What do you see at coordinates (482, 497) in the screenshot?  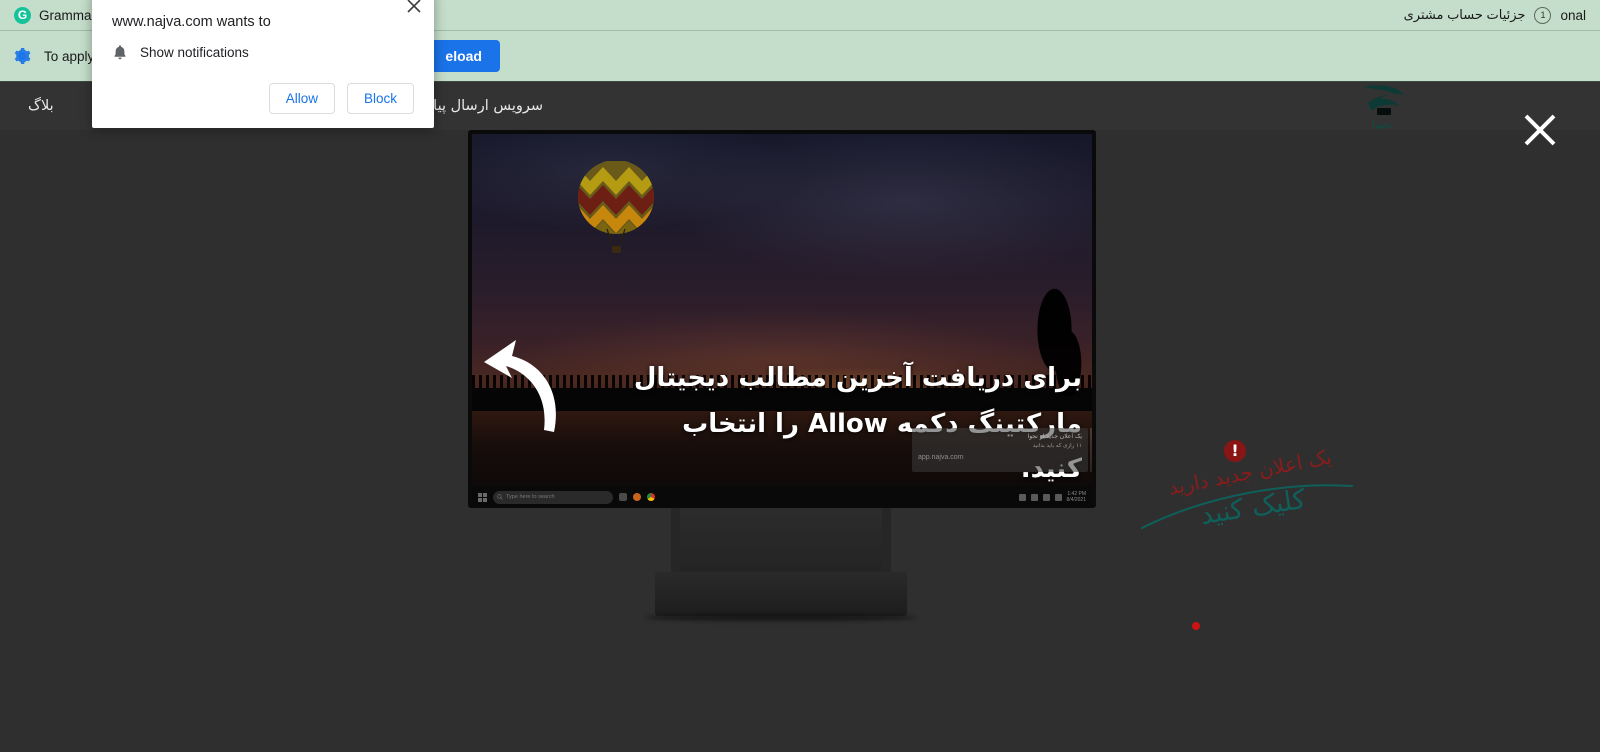 I see `windows-start-icon` at bounding box center [482, 497].